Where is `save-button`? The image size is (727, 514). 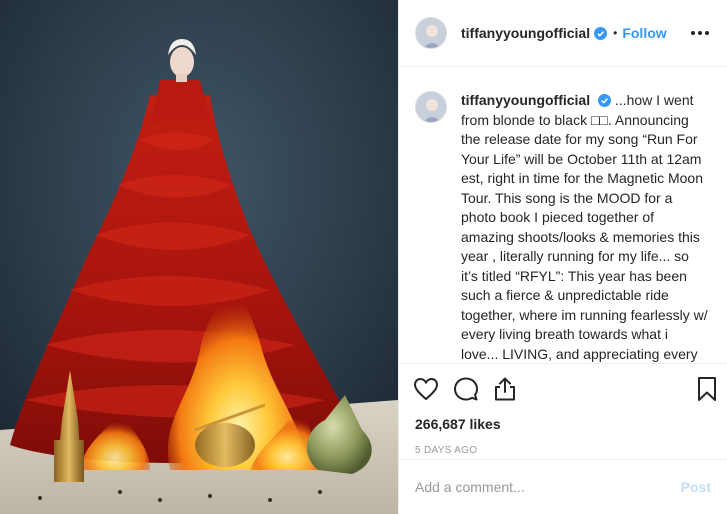
save-button is located at coordinates (704, 389).